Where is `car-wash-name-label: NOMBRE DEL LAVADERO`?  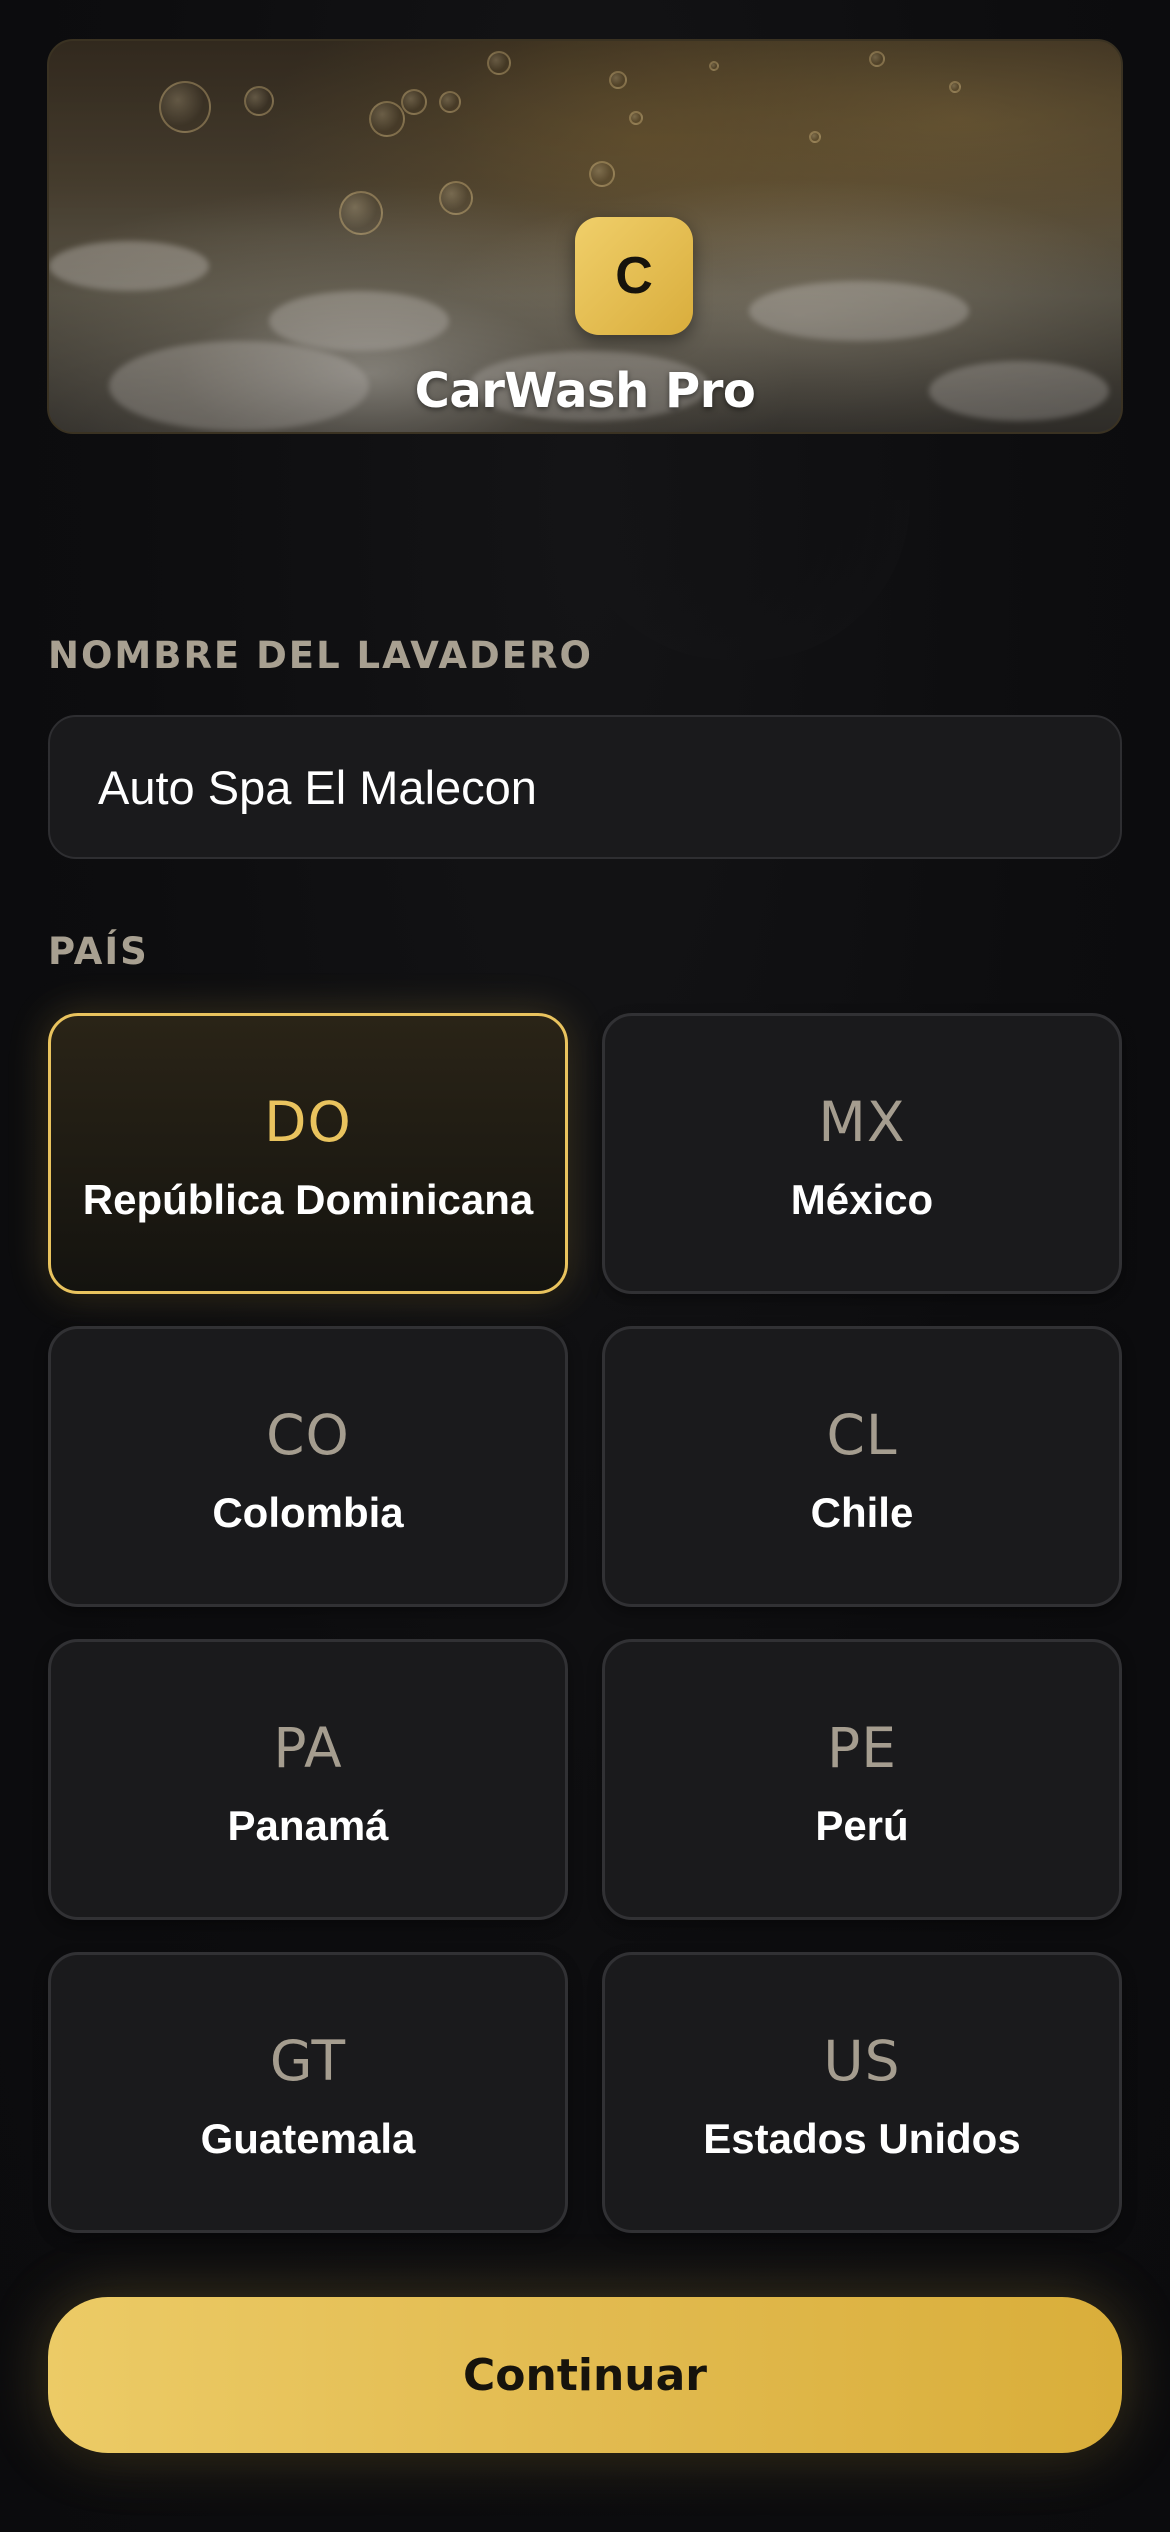
car-wash-name-label: NOMBRE DEL LAVADERO is located at coordinates (320, 655).